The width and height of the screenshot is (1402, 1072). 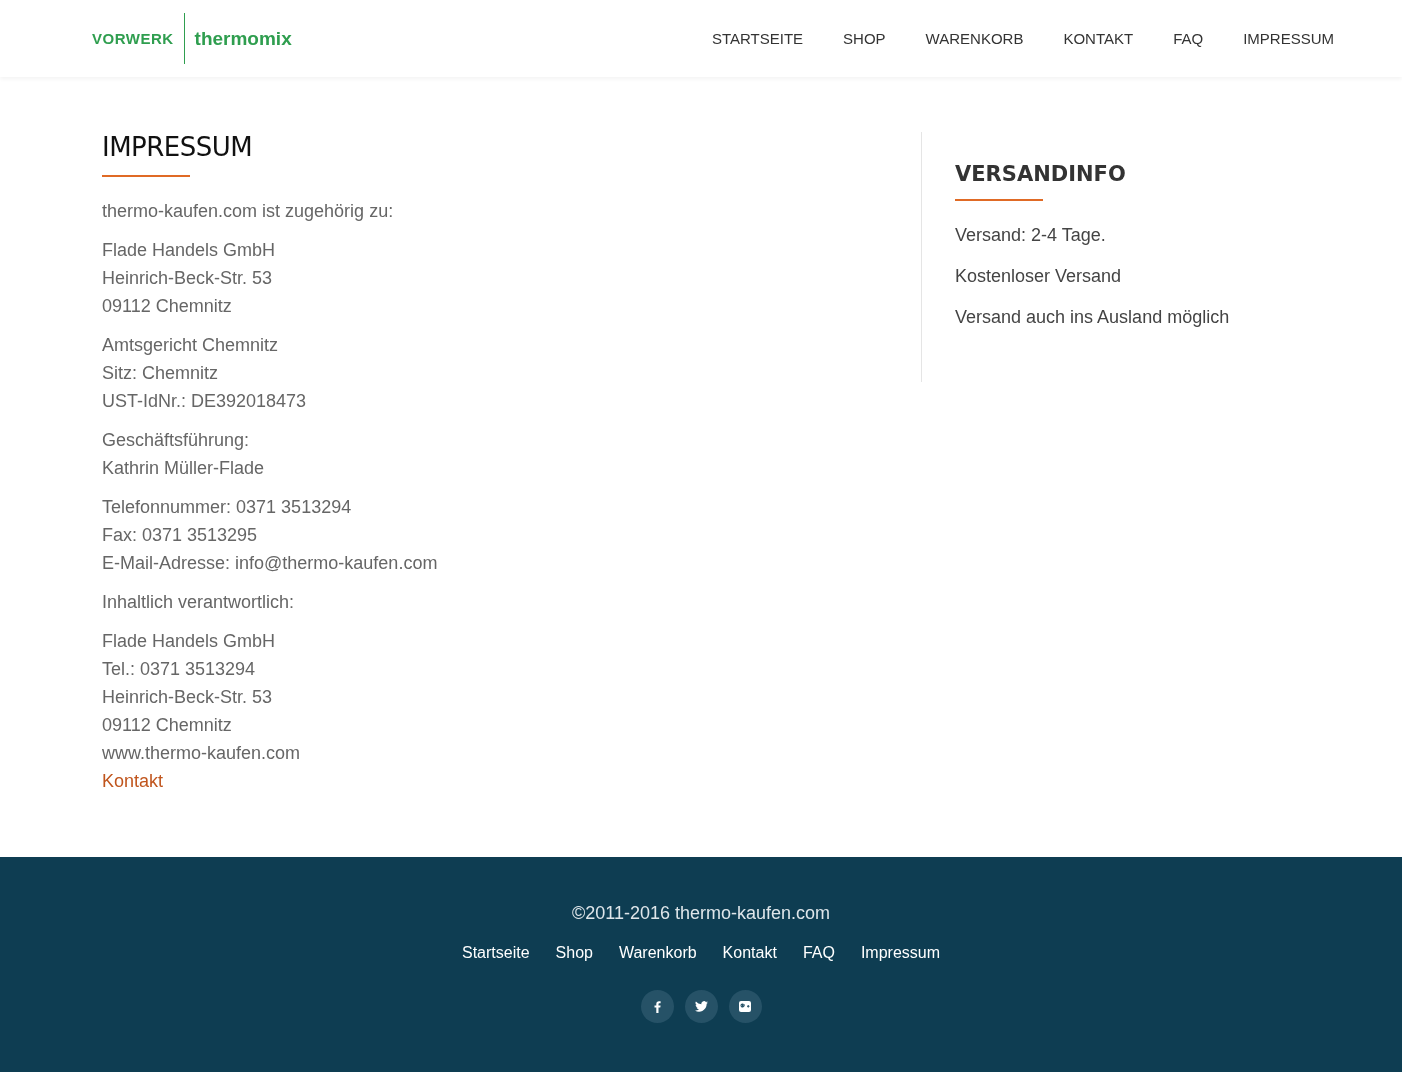 What do you see at coordinates (574, 953) in the screenshot?
I see `footer-link: Shop` at bounding box center [574, 953].